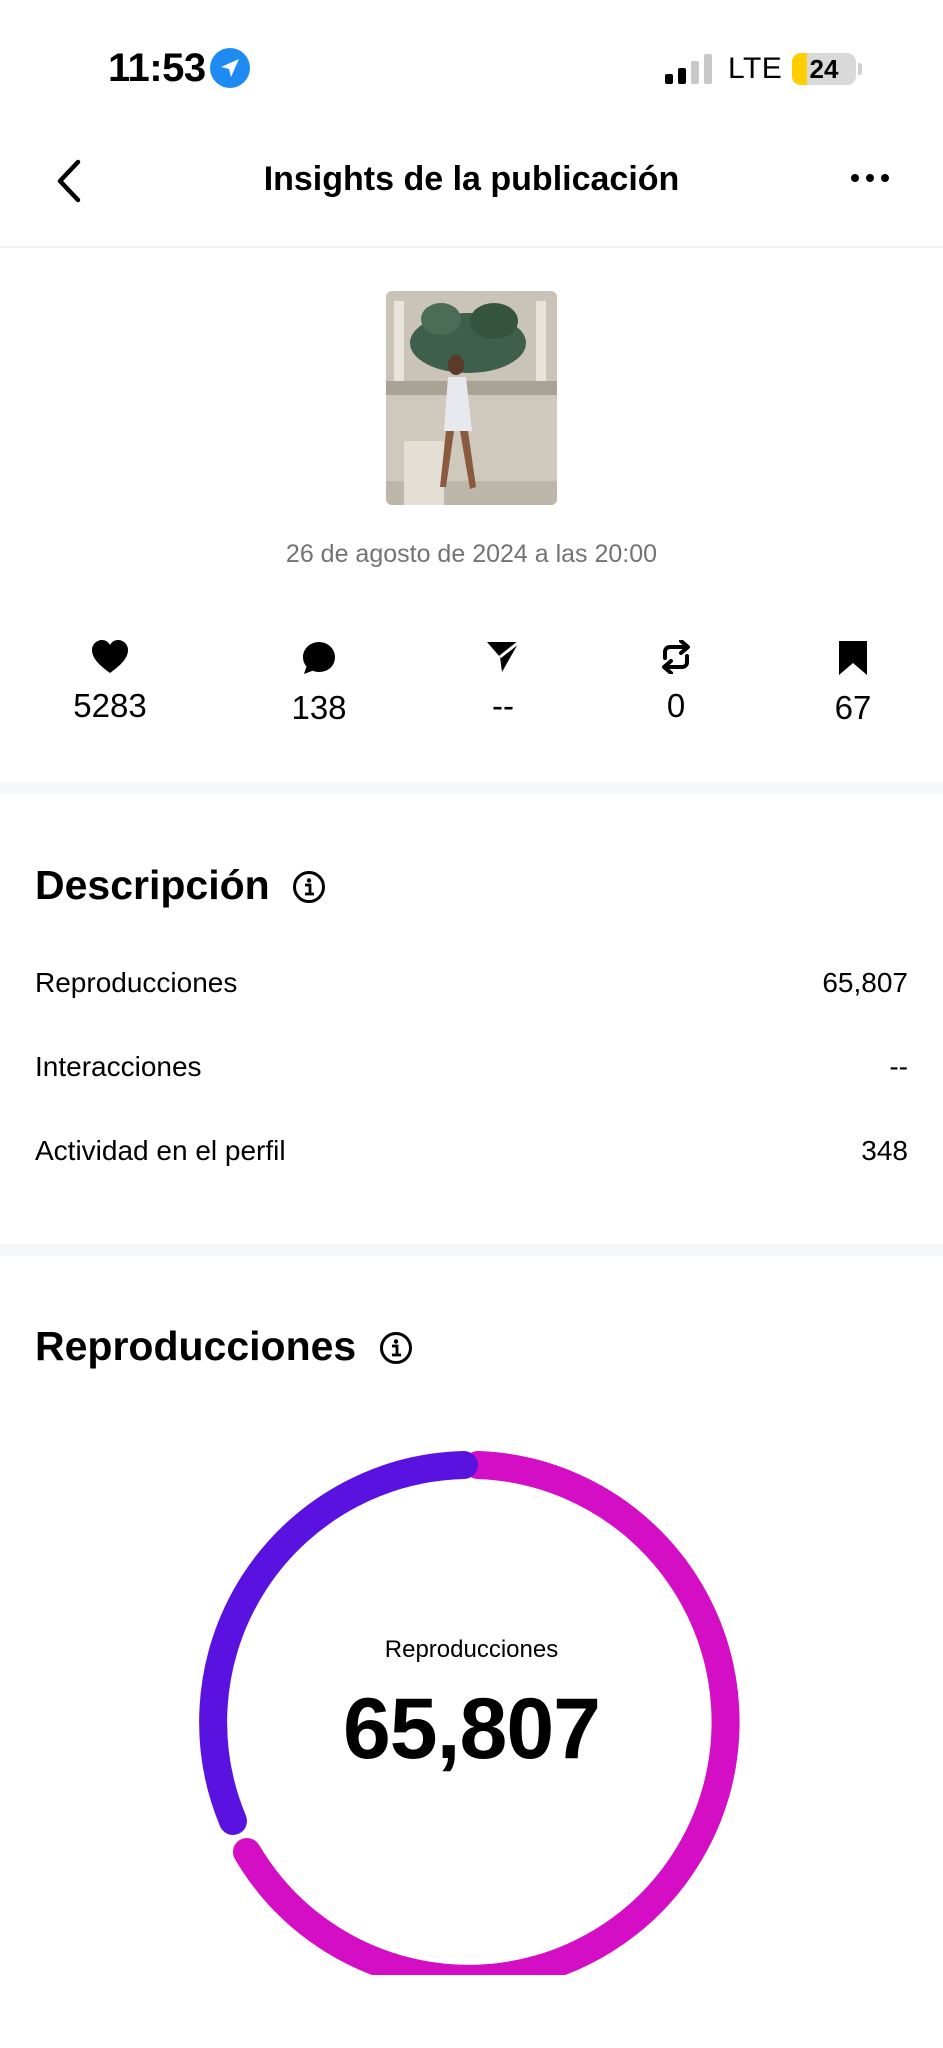 The width and height of the screenshot is (943, 2048). Describe the element at coordinates (152, 885) in the screenshot. I see `overview-title: Descripción` at that location.